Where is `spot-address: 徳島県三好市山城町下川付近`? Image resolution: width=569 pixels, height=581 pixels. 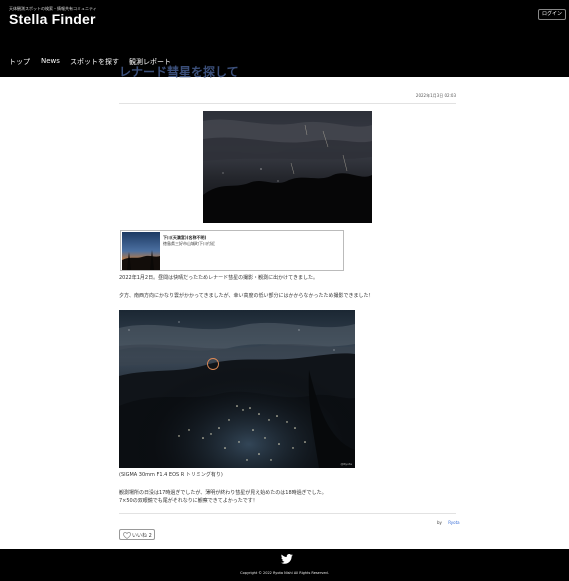
spot-address: 徳島県三好市山城町下川付近 is located at coordinates (189, 243).